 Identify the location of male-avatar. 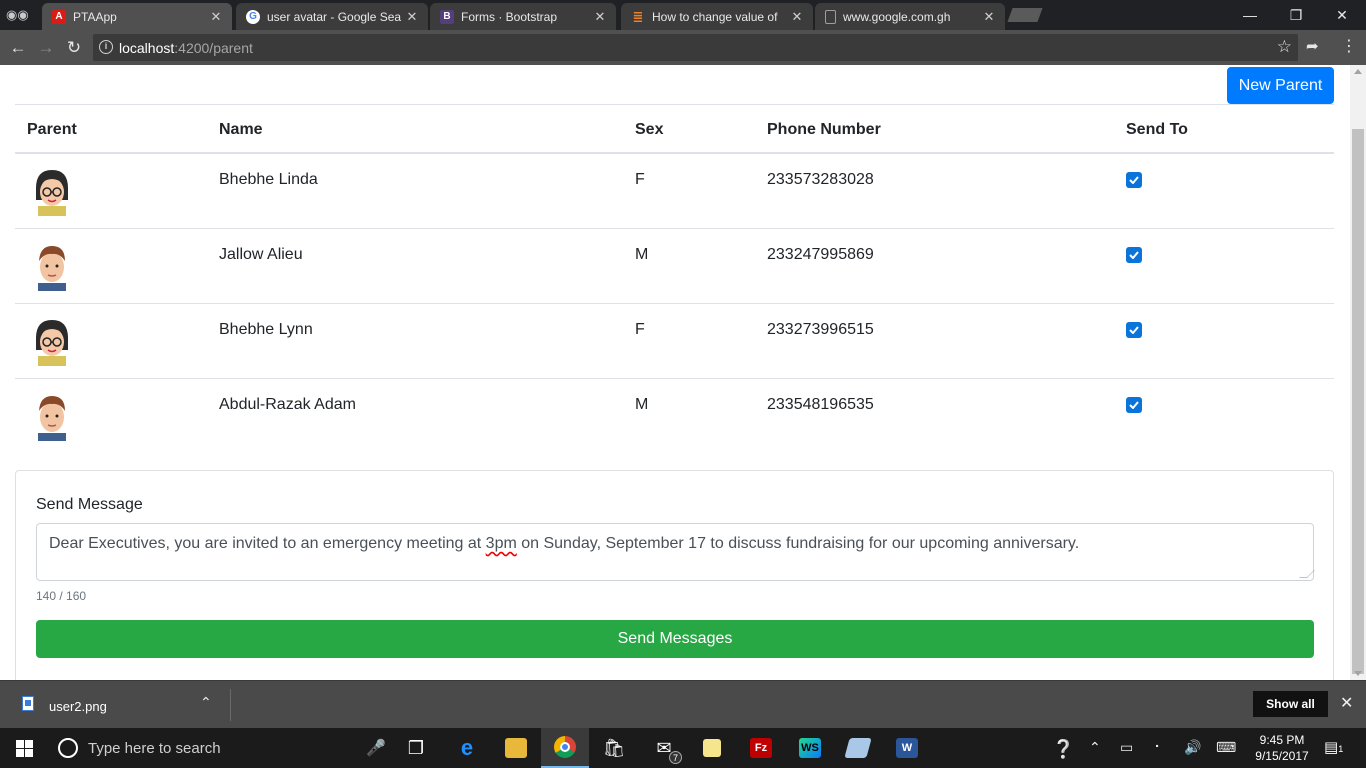
(52, 268).